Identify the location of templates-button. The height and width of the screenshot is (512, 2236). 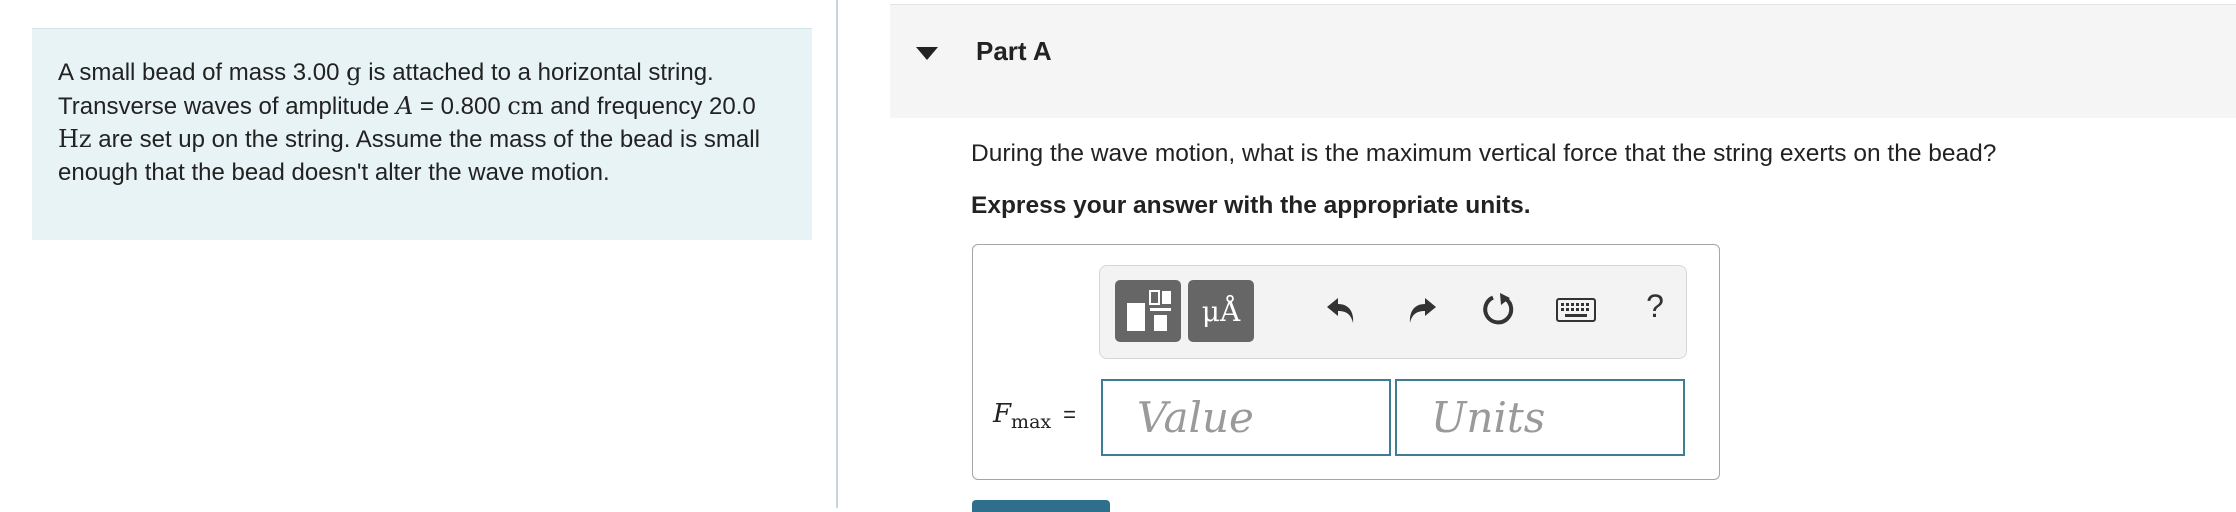
(1148, 311).